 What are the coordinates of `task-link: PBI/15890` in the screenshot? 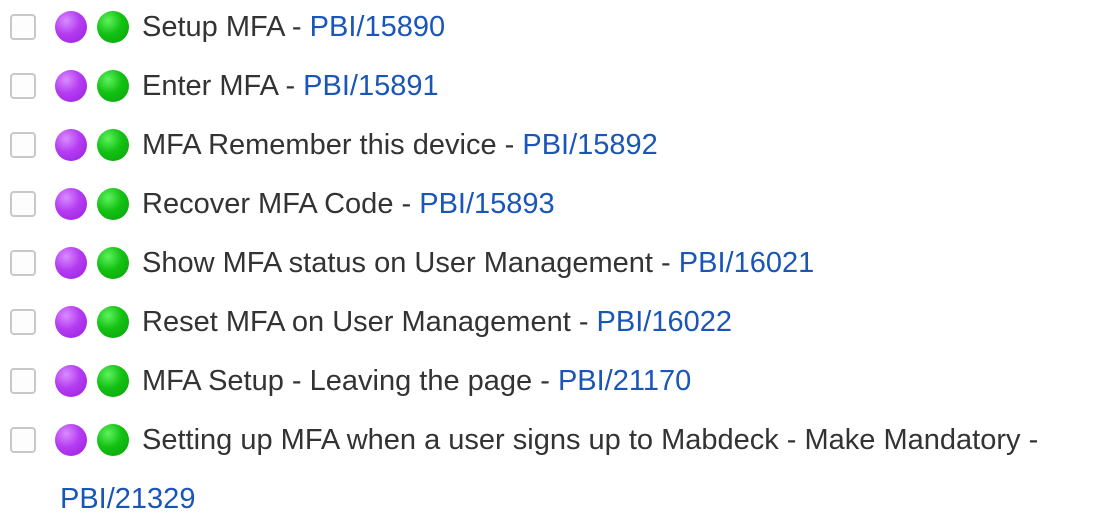 It's located at (377, 27).